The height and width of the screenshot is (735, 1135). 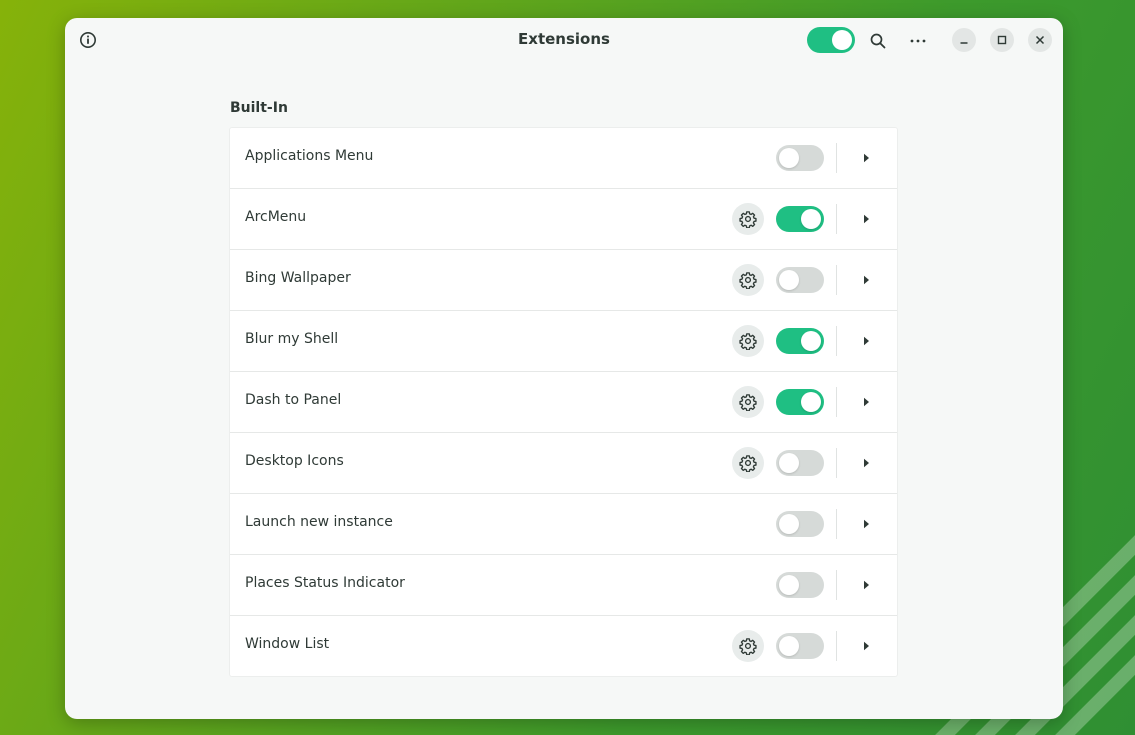 I want to click on extension-row-dash-to-panel: Dash to Panel, so click(x=563, y=402).